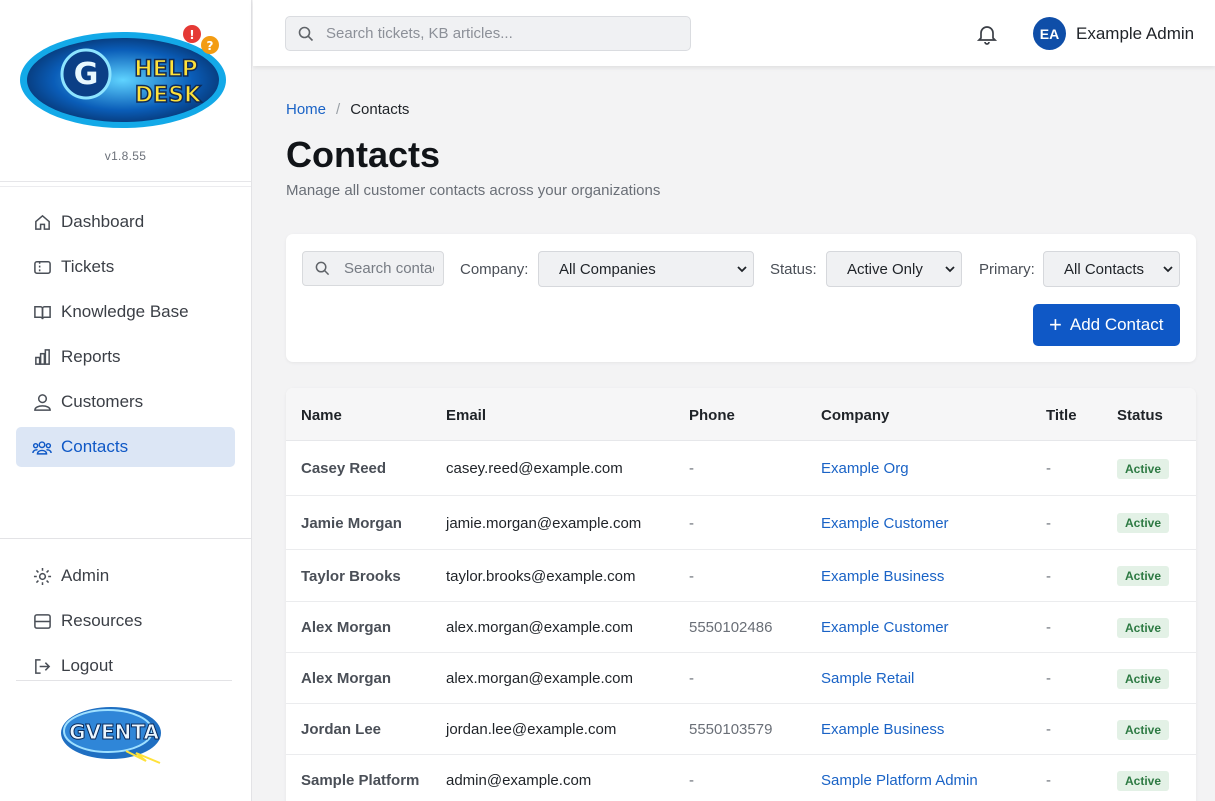  I want to click on brand-footer: GVENTA, so click(124, 740).